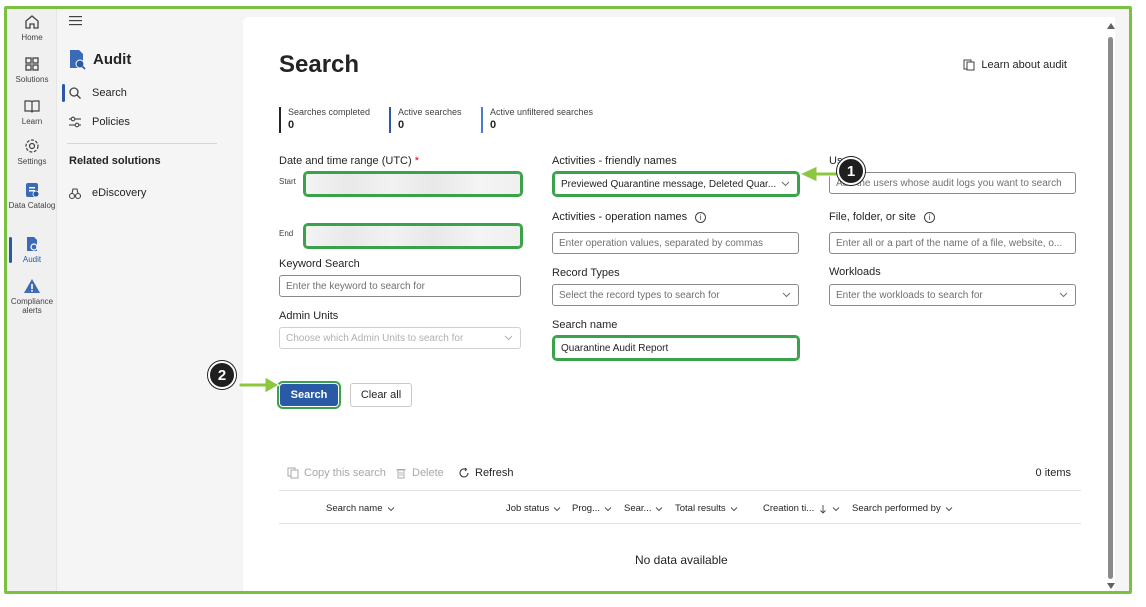 The image size is (1146, 607). I want to click on start-date-input, so click(413, 184).